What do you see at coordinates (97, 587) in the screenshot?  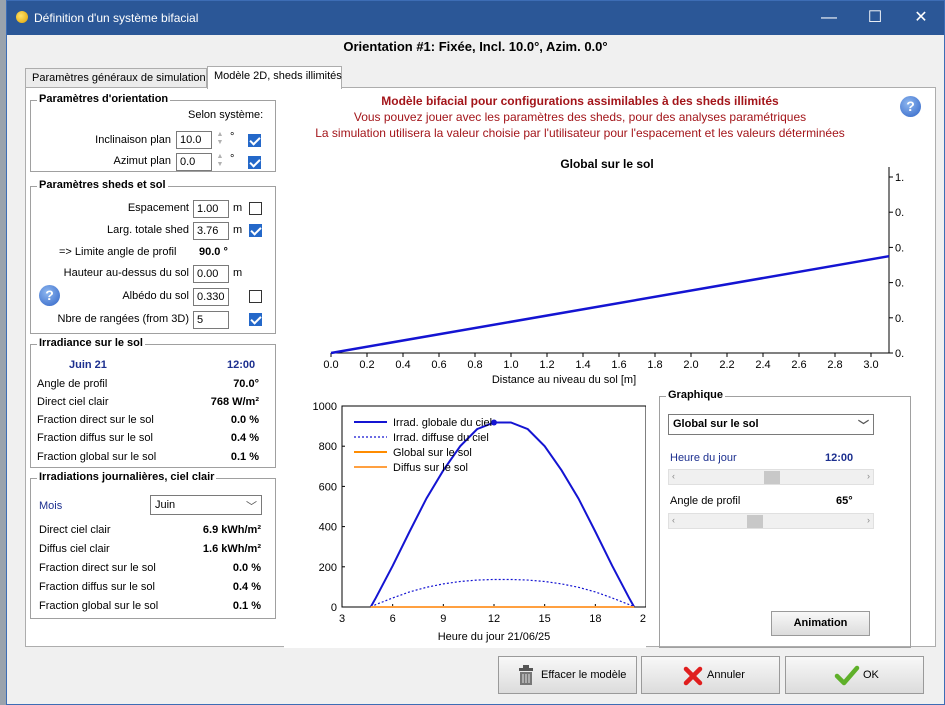 I see `daily-row-label: Fraction diffus sur le sol` at bounding box center [97, 587].